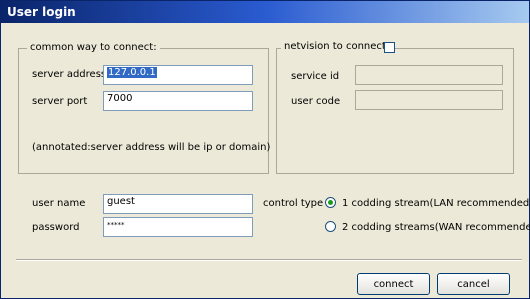 The width and height of the screenshot is (530, 299). What do you see at coordinates (265, 12) in the screenshot?
I see `title-bar: User login` at bounding box center [265, 12].